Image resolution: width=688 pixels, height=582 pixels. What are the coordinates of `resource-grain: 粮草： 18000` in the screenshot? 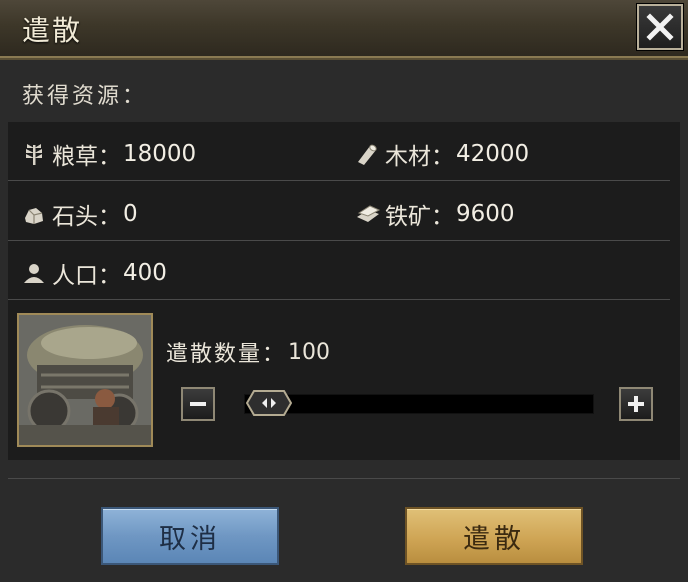 It's located at (109, 154).